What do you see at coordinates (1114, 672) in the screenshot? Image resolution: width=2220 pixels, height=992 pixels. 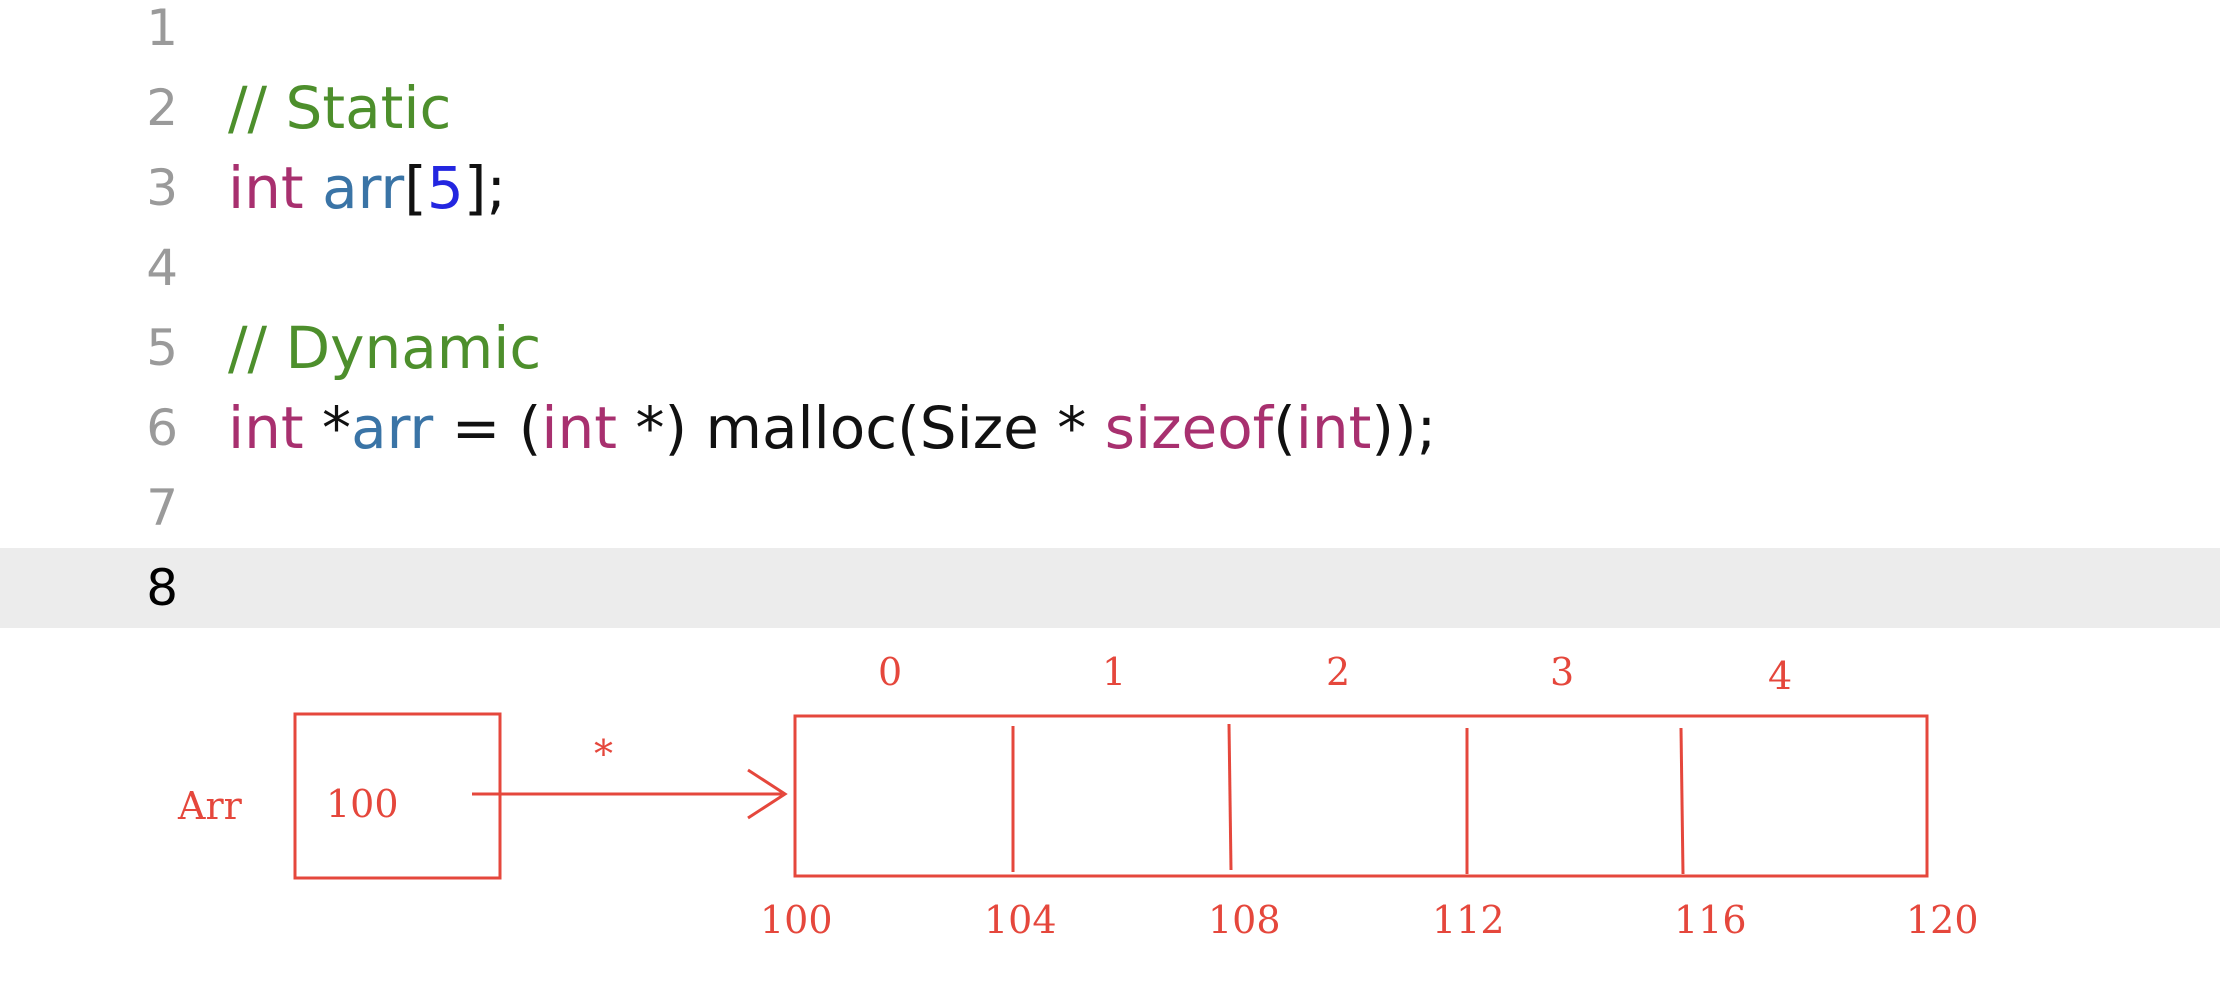 I see `index-label: 1` at bounding box center [1114, 672].